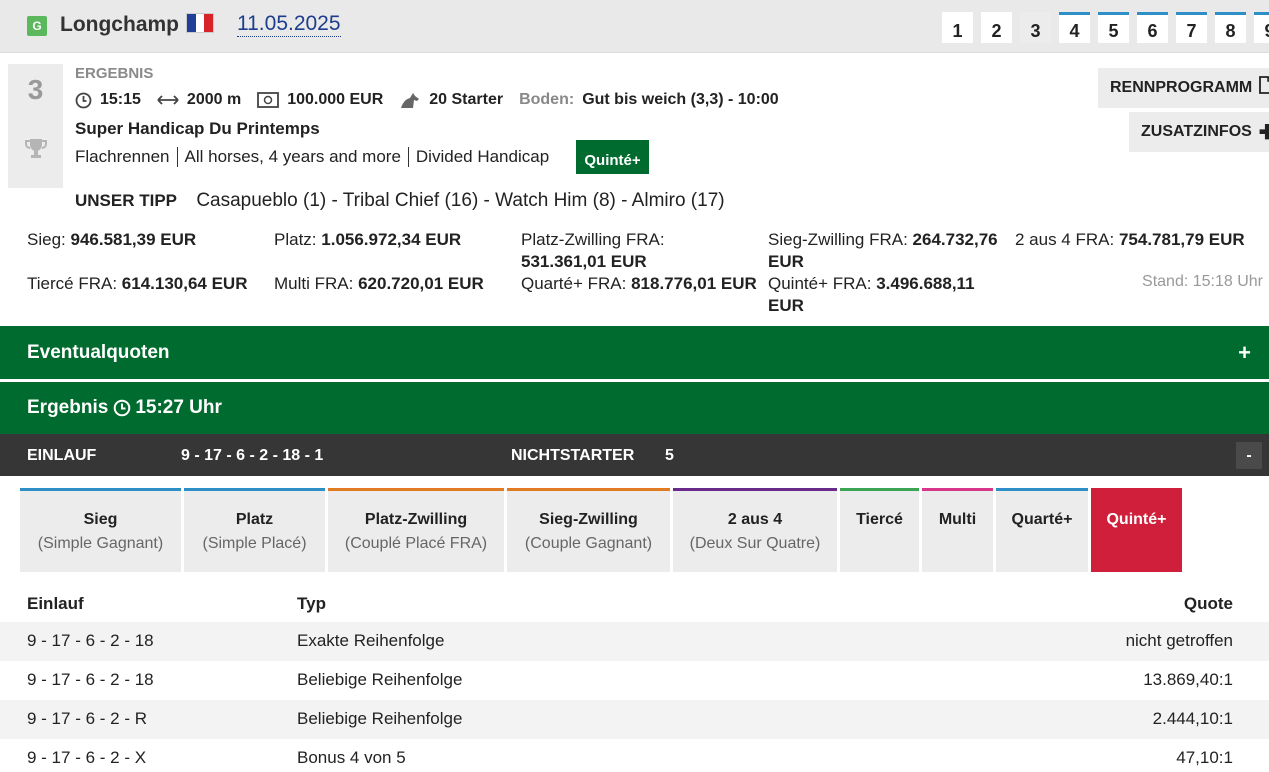  I want to click on col-quote: Quote, so click(1208, 603).